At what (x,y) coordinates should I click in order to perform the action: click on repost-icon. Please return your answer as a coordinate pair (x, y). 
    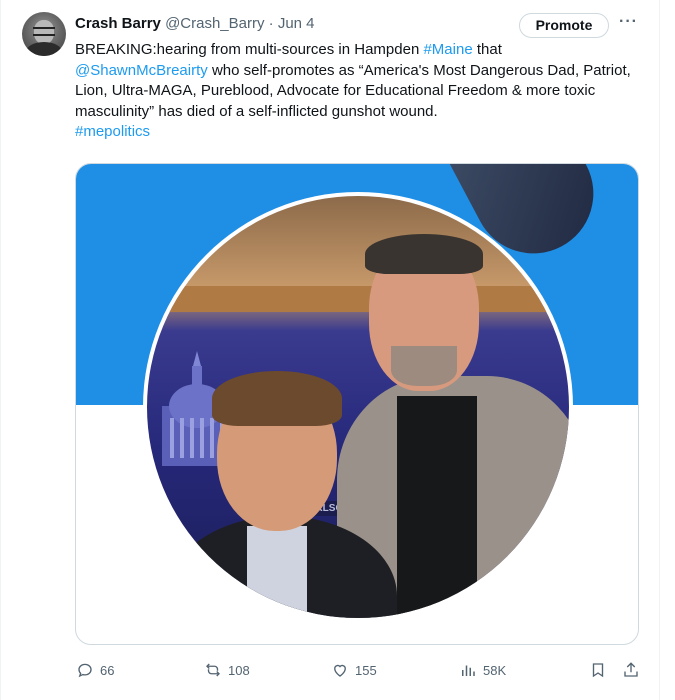
    Looking at the image, I should click on (213, 670).